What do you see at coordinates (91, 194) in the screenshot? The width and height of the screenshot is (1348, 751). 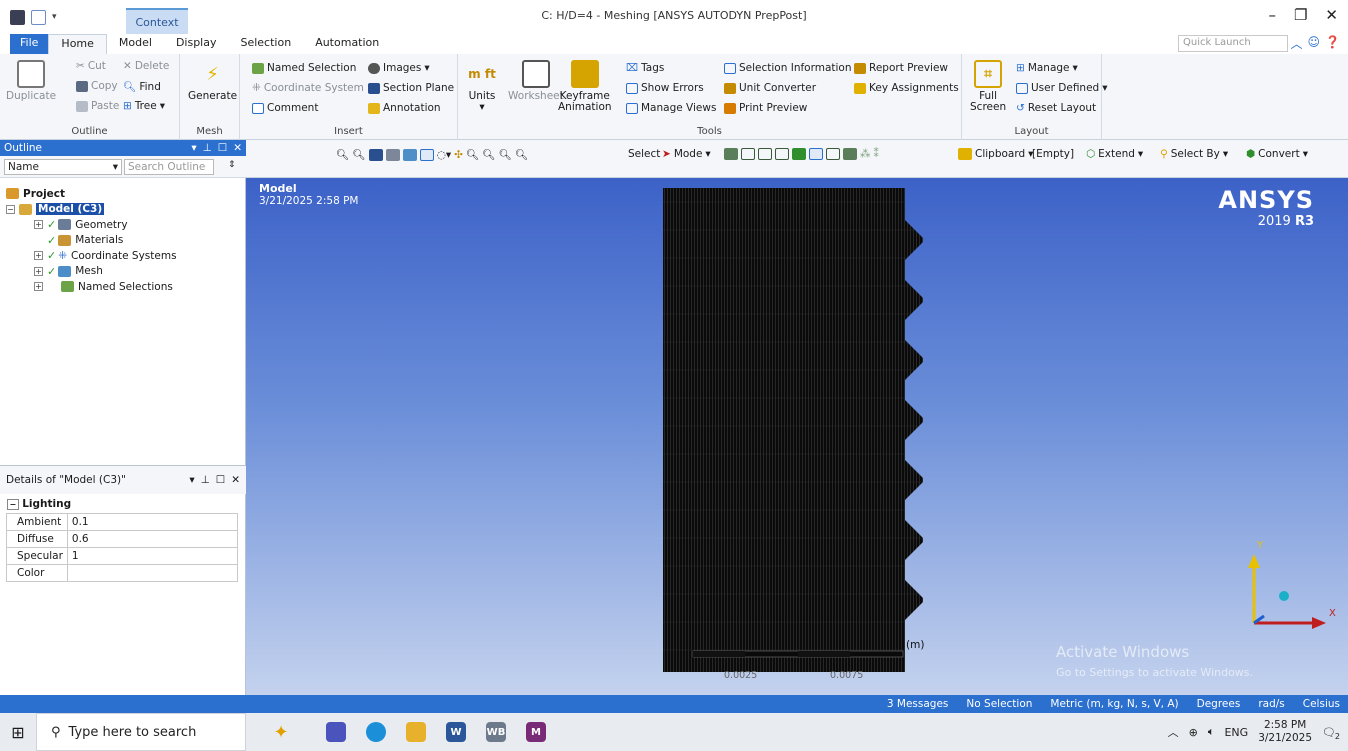 I see `tree-node-project: Project` at bounding box center [91, 194].